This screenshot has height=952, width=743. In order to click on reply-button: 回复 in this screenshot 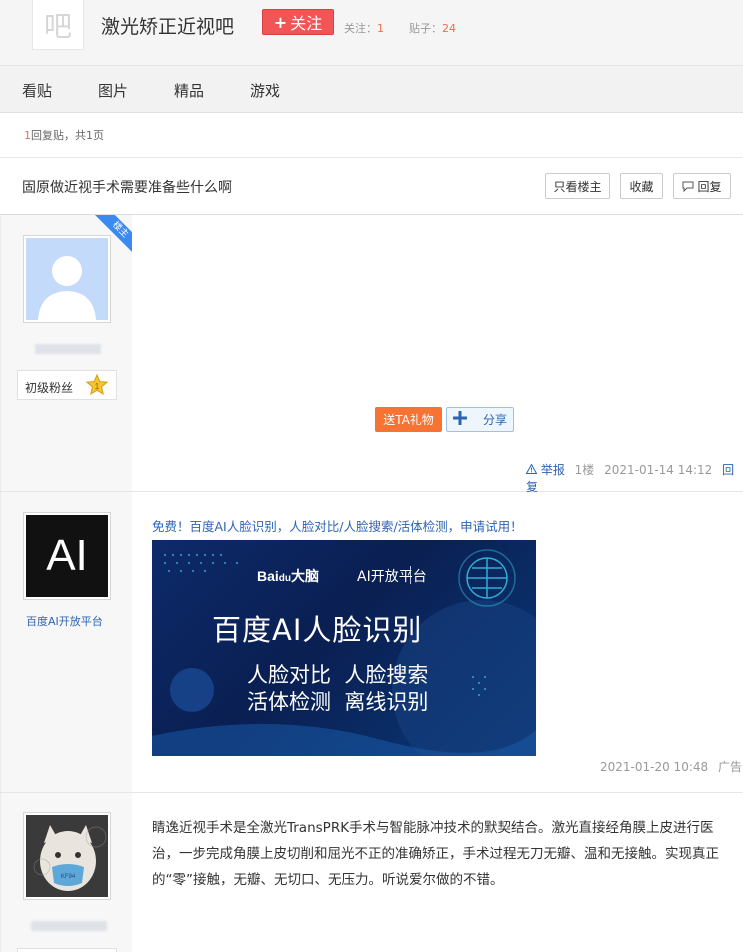, I will do `click(702, 186)`.